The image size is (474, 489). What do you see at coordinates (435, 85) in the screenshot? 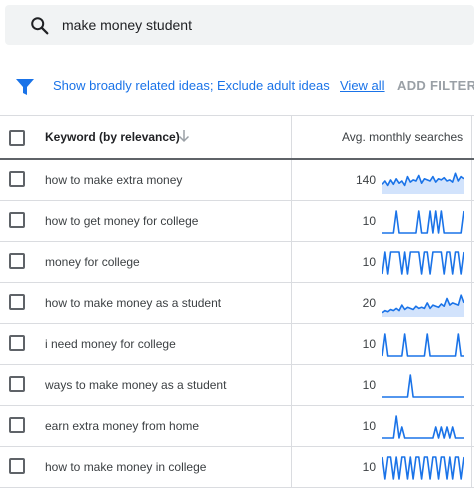
I see `add-filter-button: ADD FILTER` at bounding box center [435, 85].